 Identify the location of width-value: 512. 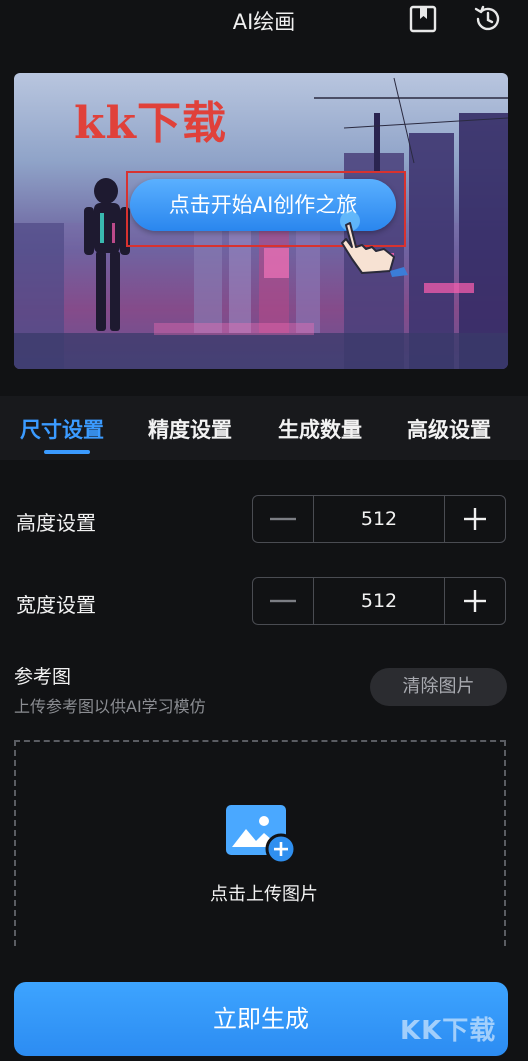
(379, 601).